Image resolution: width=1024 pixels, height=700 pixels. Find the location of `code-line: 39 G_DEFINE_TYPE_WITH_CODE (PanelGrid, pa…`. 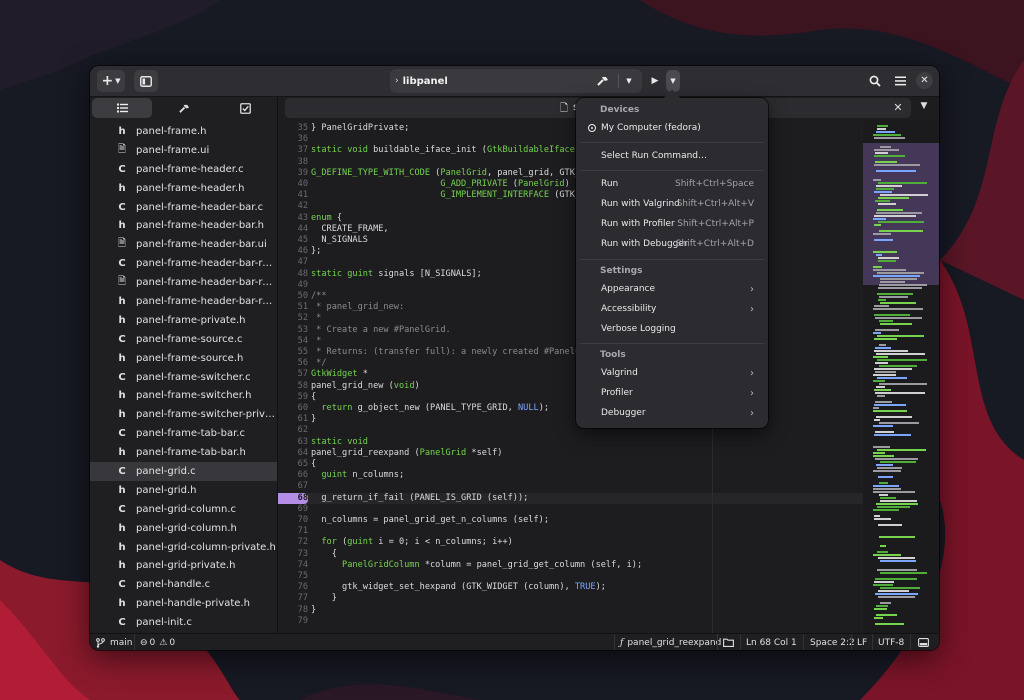

code-line: 39 G_DEFINE_TYPE_WITH_CODE (PanelGrid, pa… is located at coordinates (570, 173).